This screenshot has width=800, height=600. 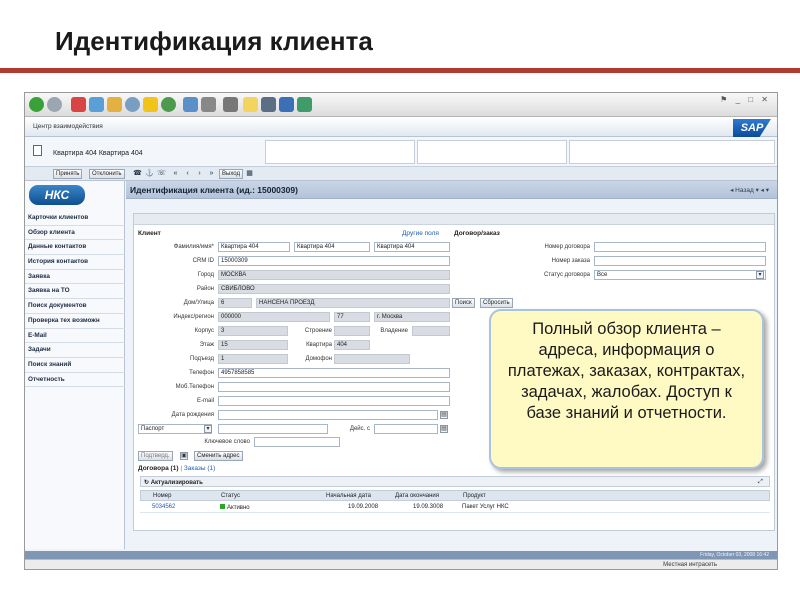 What do you see at coordinates (352, 345) in the screenshot?
I see `flat-field: 404` at bounding box center [352, 345].